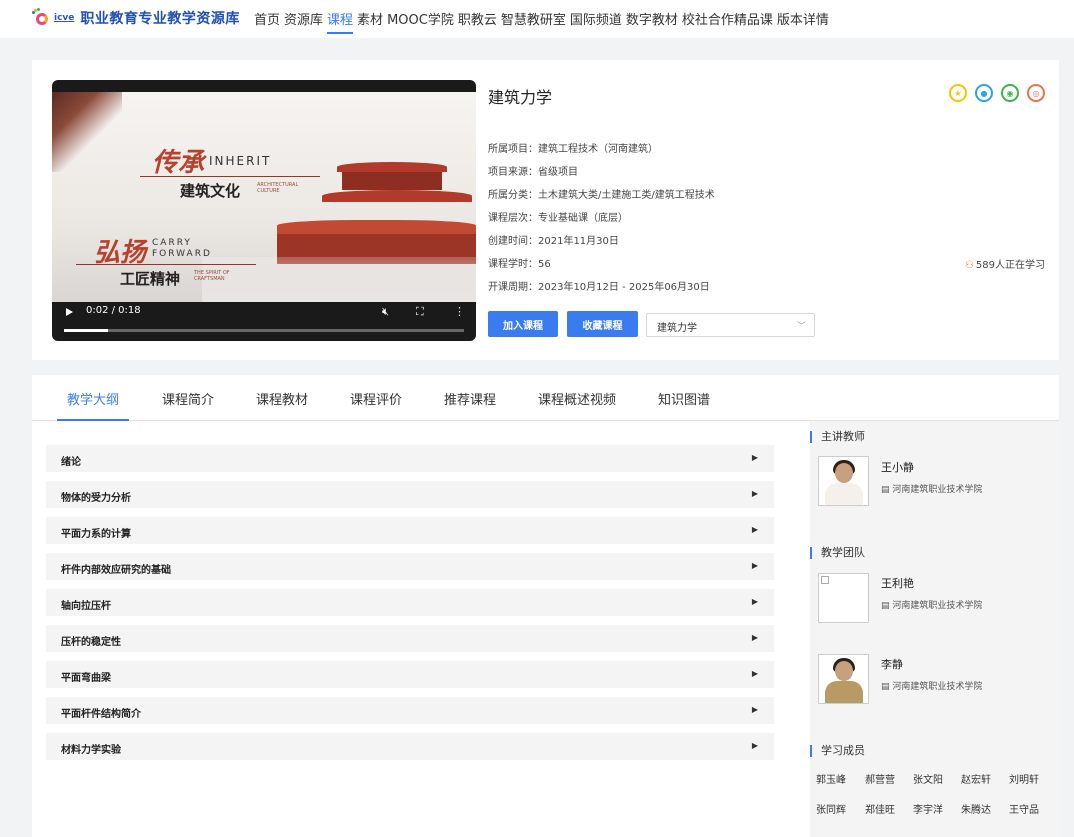 The width and height of the screenshot is (1074, 837). What do you see at coordinates (928, 778) in the screenshot?
I see `member-name: 张文阳` at bounding box center [928, 778].